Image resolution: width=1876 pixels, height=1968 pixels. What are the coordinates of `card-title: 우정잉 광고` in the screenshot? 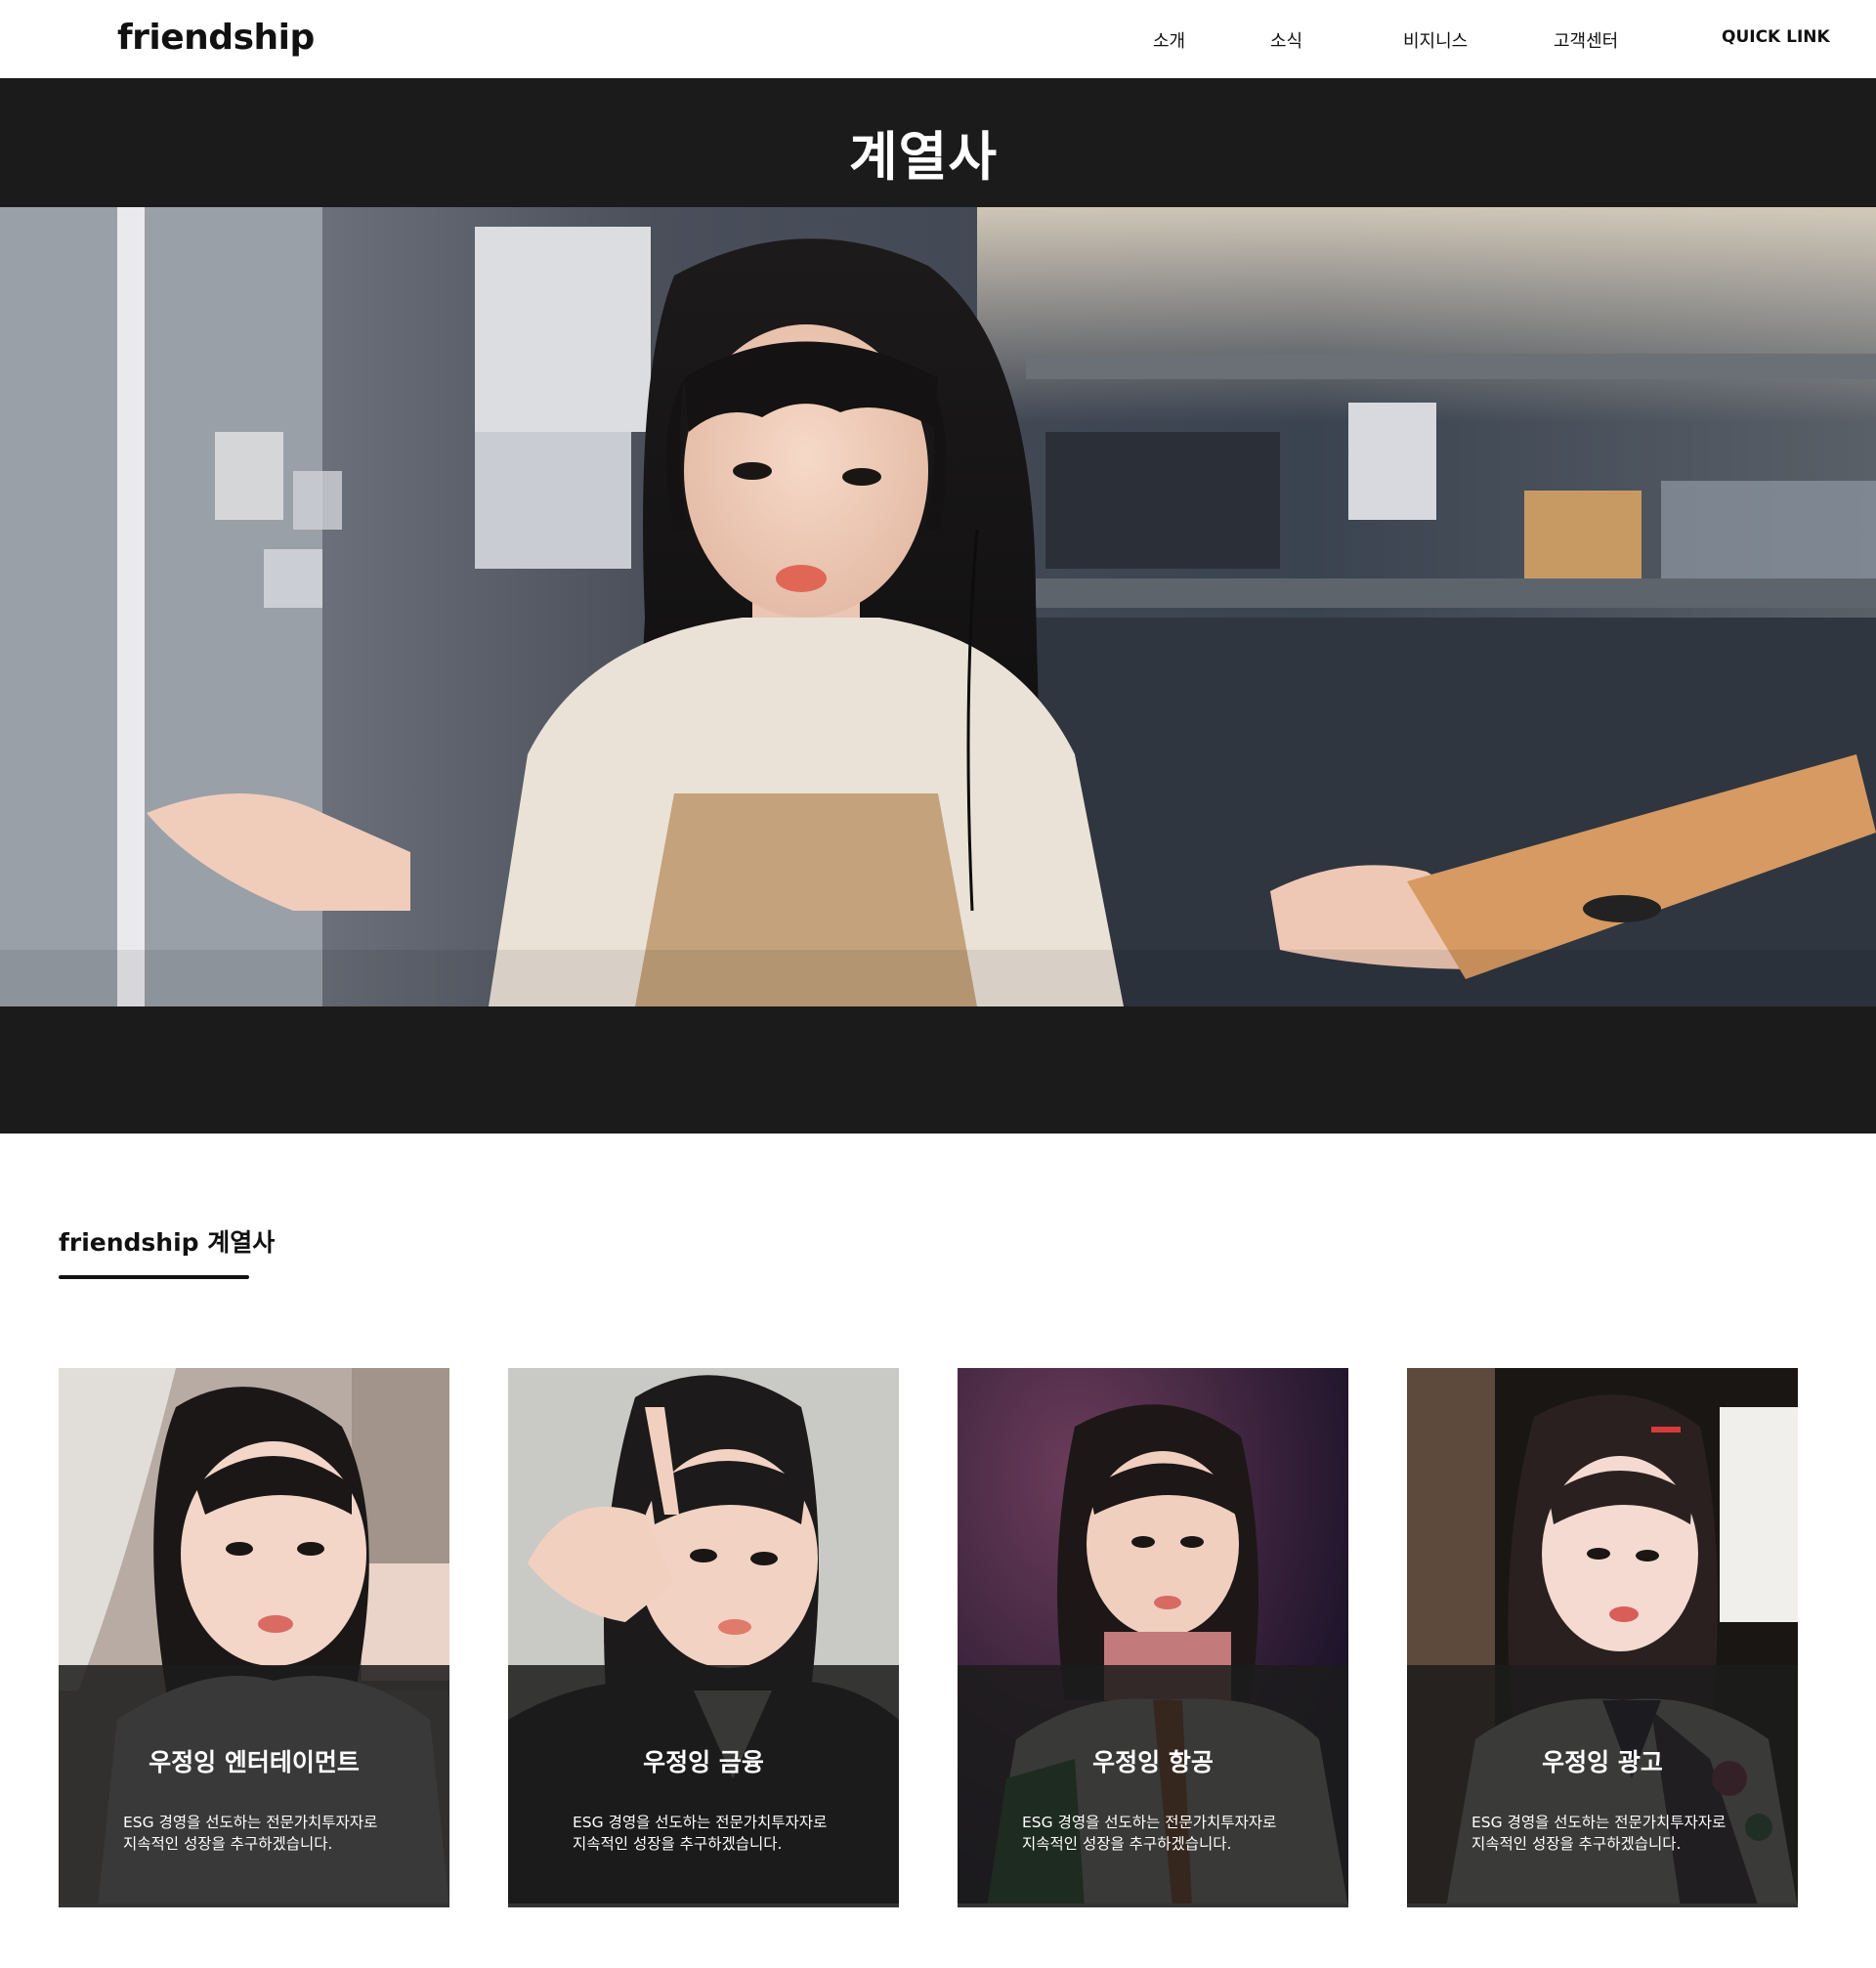 It's located at (1602, 1762).